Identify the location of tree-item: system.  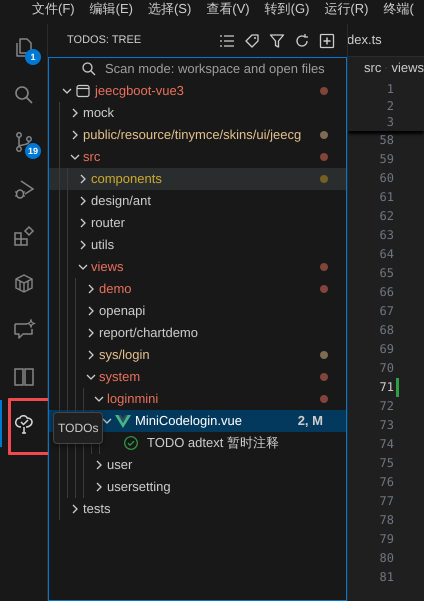
(197, 377).